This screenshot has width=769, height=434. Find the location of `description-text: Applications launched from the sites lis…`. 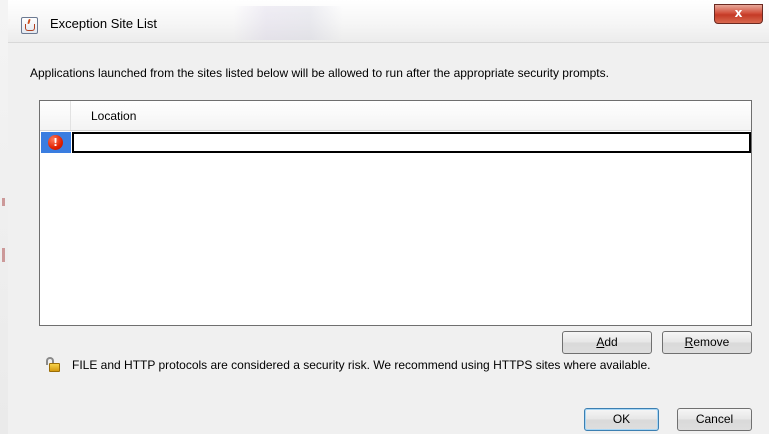

description-text: Applications launched from the sites lis… is located at coordinates (319, 73).